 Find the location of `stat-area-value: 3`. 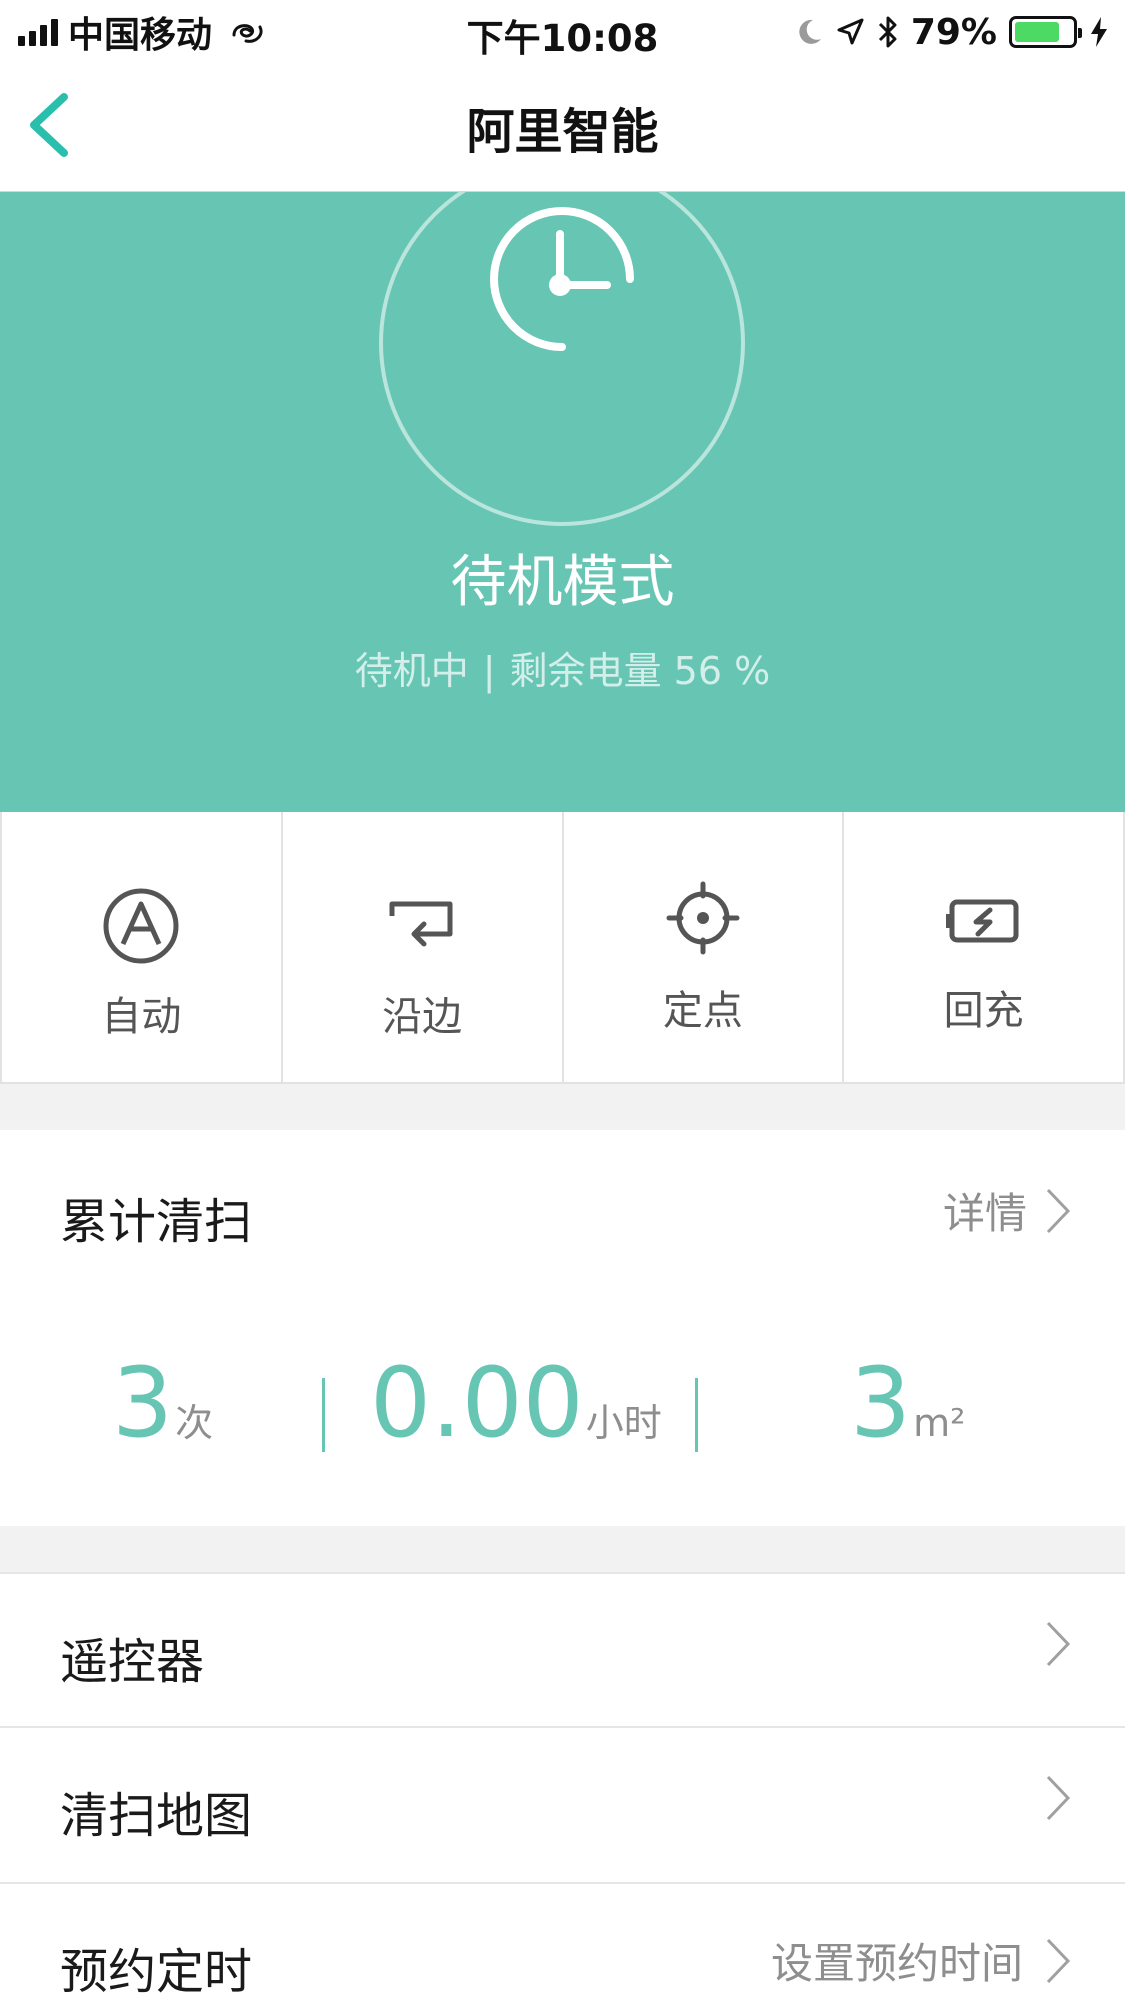

stat-area-value: 3 is located at coordinates (881, 1403).